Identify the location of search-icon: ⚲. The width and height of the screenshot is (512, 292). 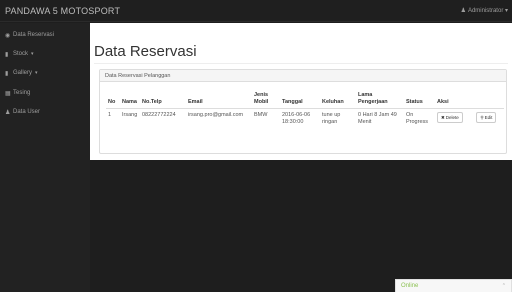
(482, 117).